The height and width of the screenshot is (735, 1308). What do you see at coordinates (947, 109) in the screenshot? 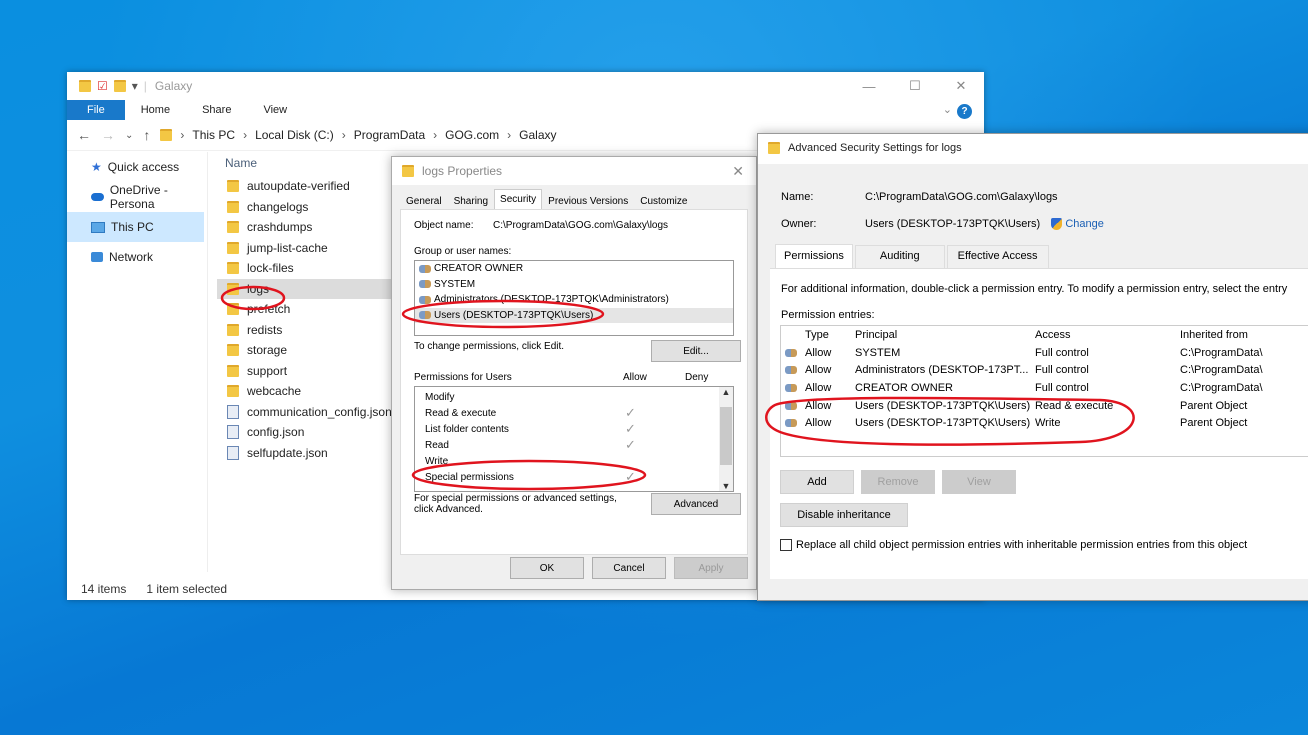
I see `expand-ribbon-icon: ⌄` at bounding box center [947, 109].